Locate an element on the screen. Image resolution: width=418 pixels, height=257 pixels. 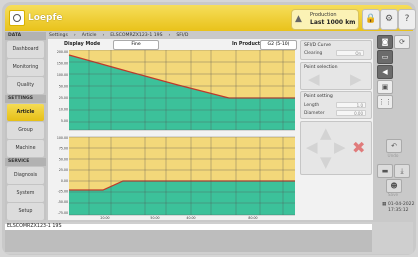
clearing-label: Clearing is located at coordinates (313, 53).